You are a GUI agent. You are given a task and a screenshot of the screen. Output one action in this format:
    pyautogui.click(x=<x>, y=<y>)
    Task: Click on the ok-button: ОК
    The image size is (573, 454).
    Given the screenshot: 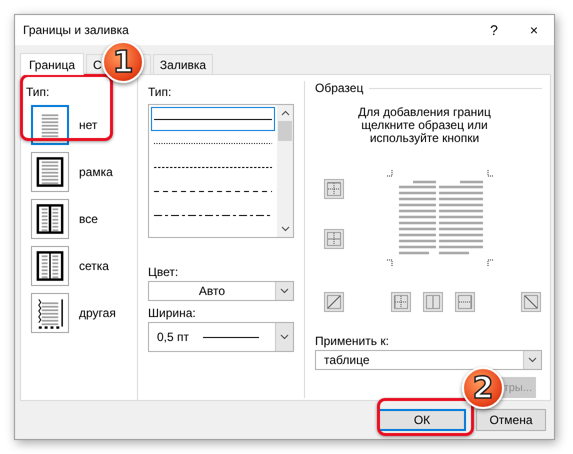 What is the action you would take?
    pyautogui.click(x=422, y=420)
    